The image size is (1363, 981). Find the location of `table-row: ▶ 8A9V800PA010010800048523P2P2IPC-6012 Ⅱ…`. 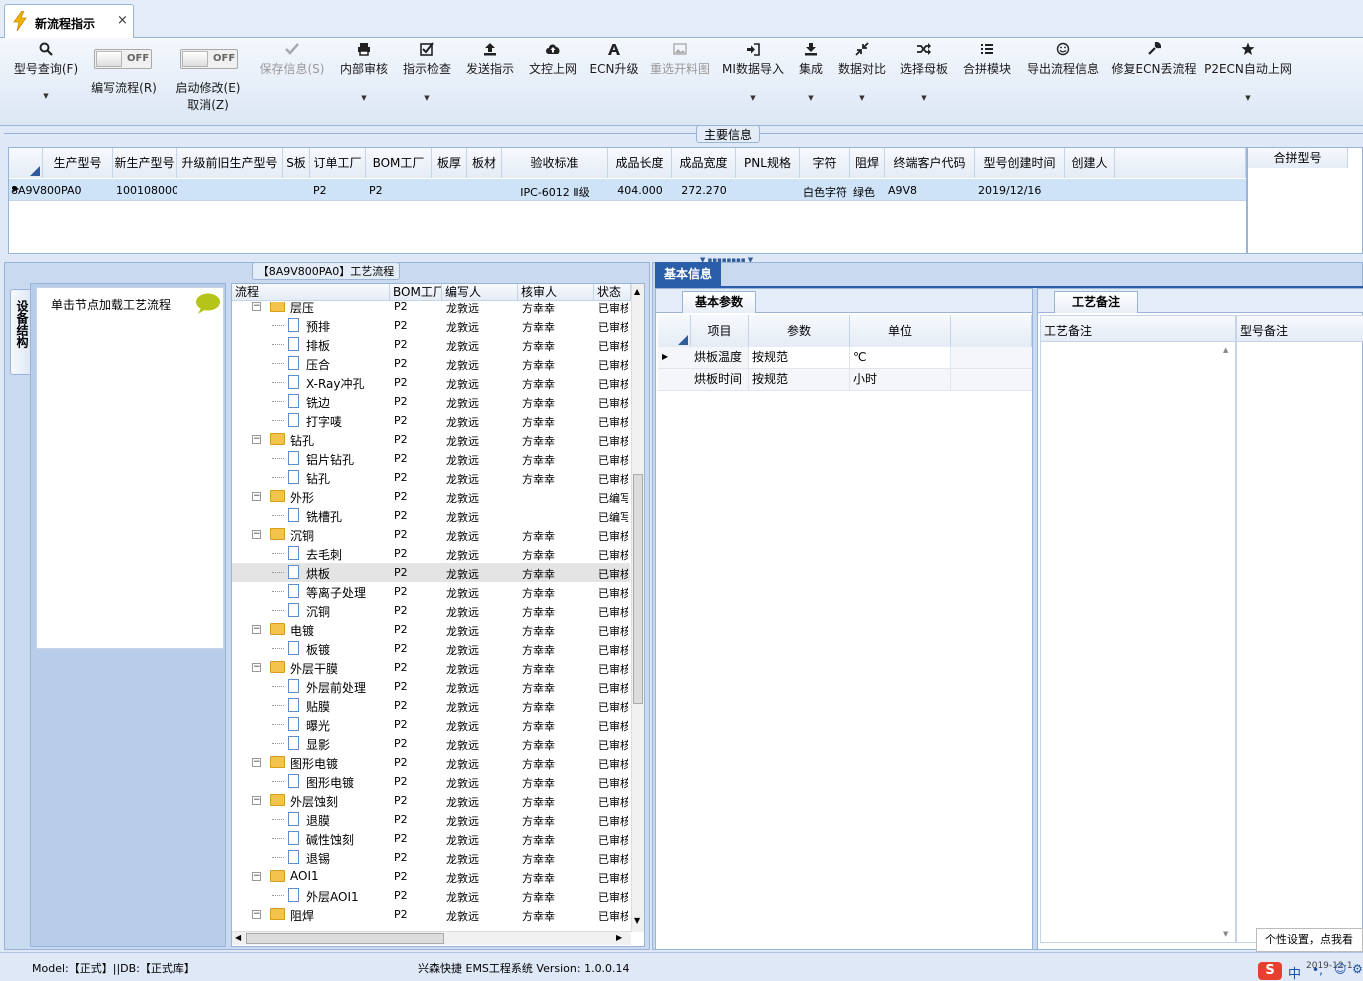

table-row: ▶ 8A9V800PA010010800048523P2P2IPC-6012 Ⅱ… is located at coordinates (627, 190).